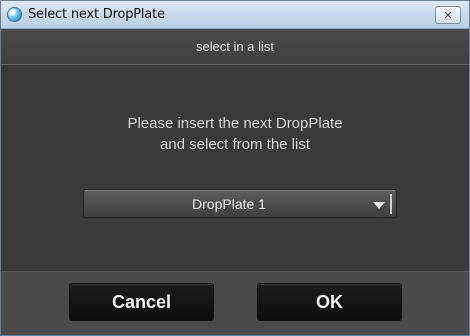  I want to click on chevron-down-icon, so click(379, 205).